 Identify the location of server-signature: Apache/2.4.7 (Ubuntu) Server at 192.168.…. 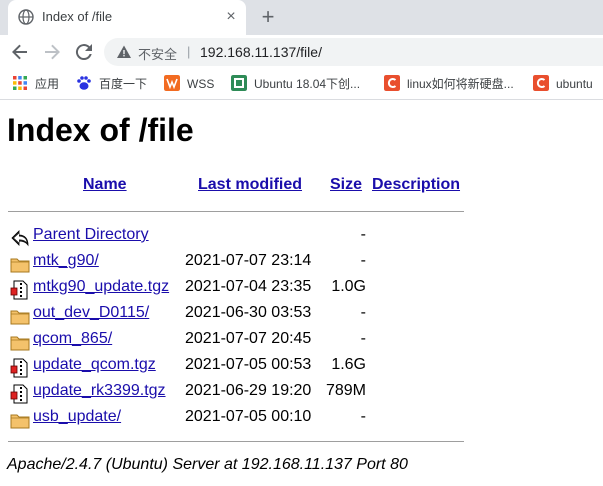
(207, 464).